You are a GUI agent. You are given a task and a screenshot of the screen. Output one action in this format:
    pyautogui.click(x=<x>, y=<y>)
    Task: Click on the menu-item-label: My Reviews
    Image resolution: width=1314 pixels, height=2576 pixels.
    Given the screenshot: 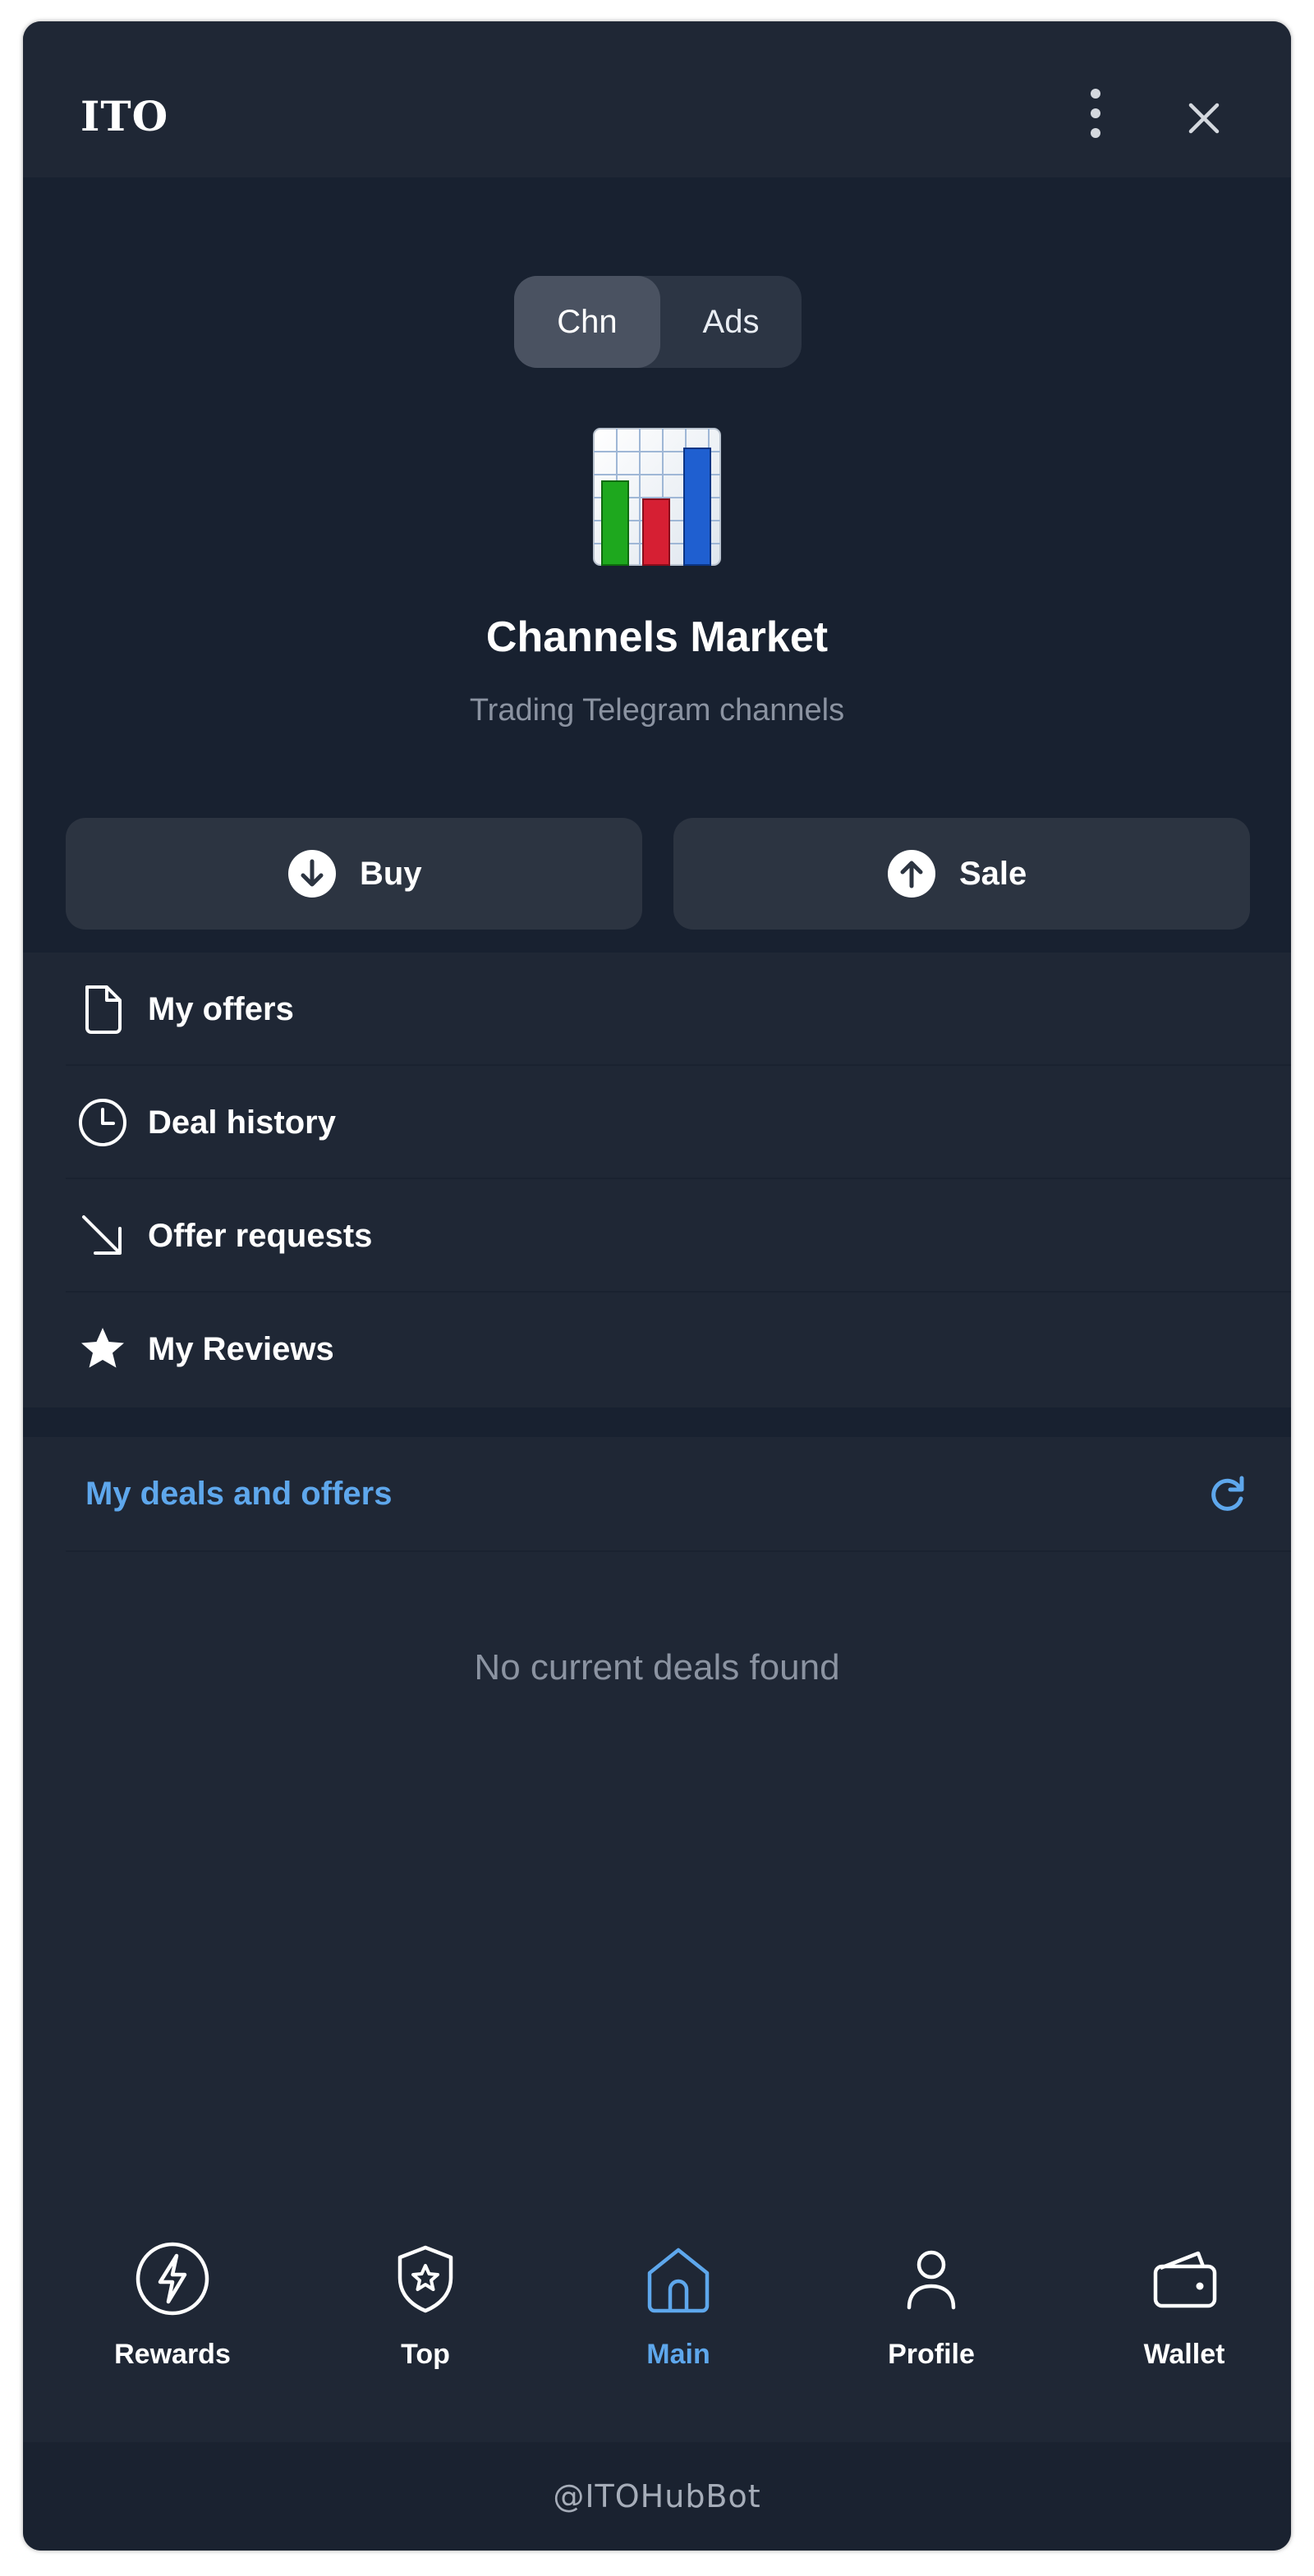 What is the action you would take?
    pyautogui.click(x=241, y=1349)
    